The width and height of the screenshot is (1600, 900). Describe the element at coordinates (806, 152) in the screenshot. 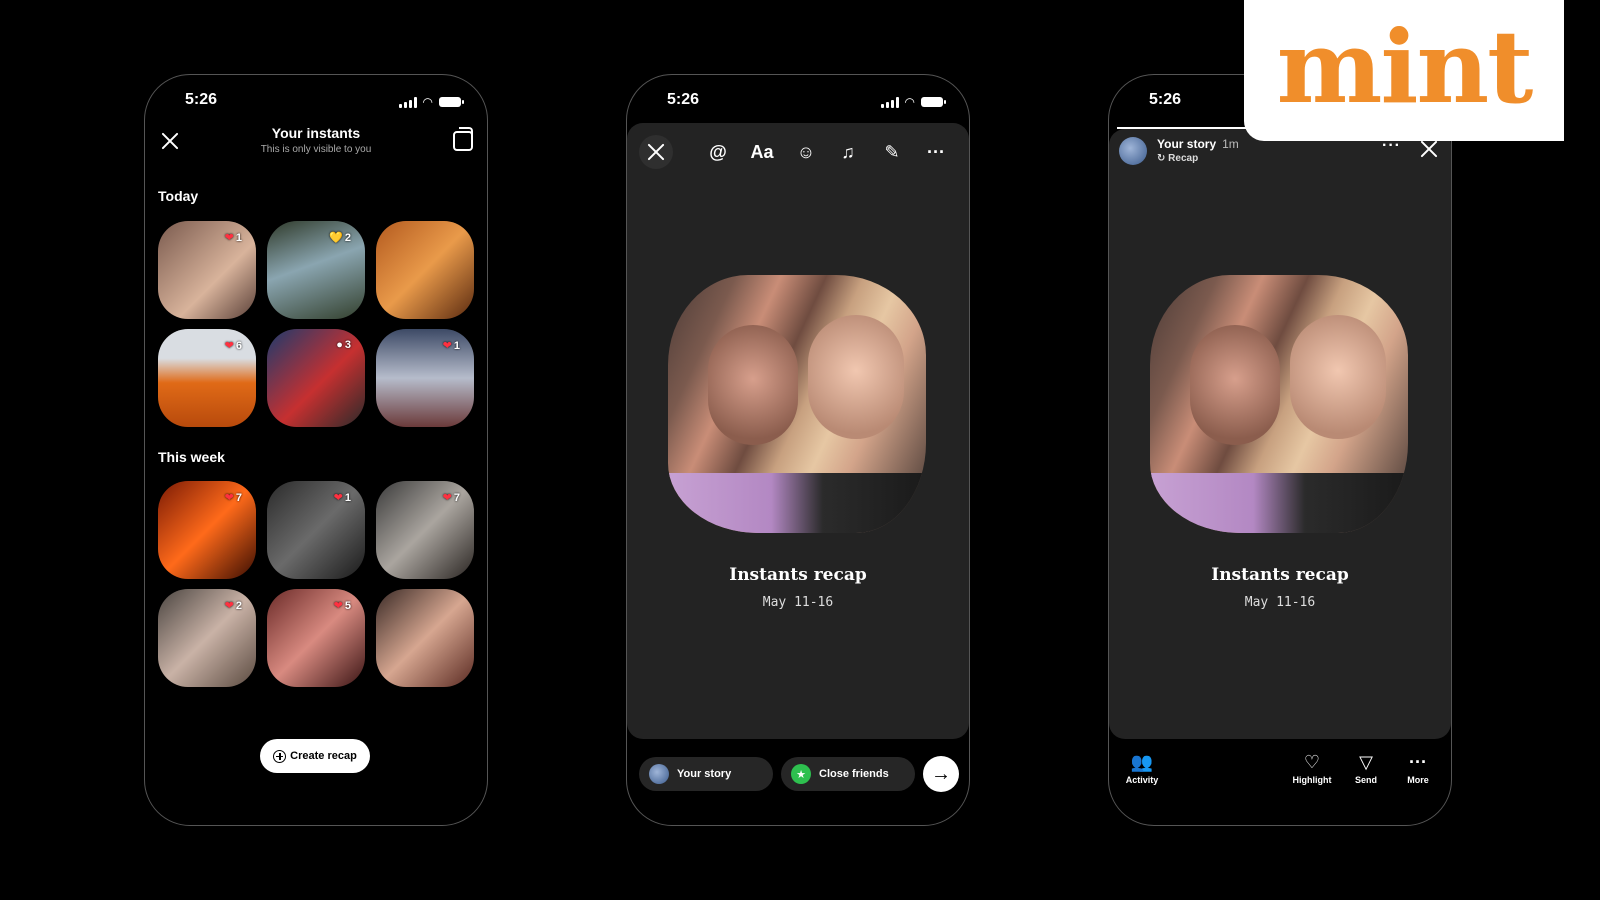

I see `sticker-icon: ☺` at that location.